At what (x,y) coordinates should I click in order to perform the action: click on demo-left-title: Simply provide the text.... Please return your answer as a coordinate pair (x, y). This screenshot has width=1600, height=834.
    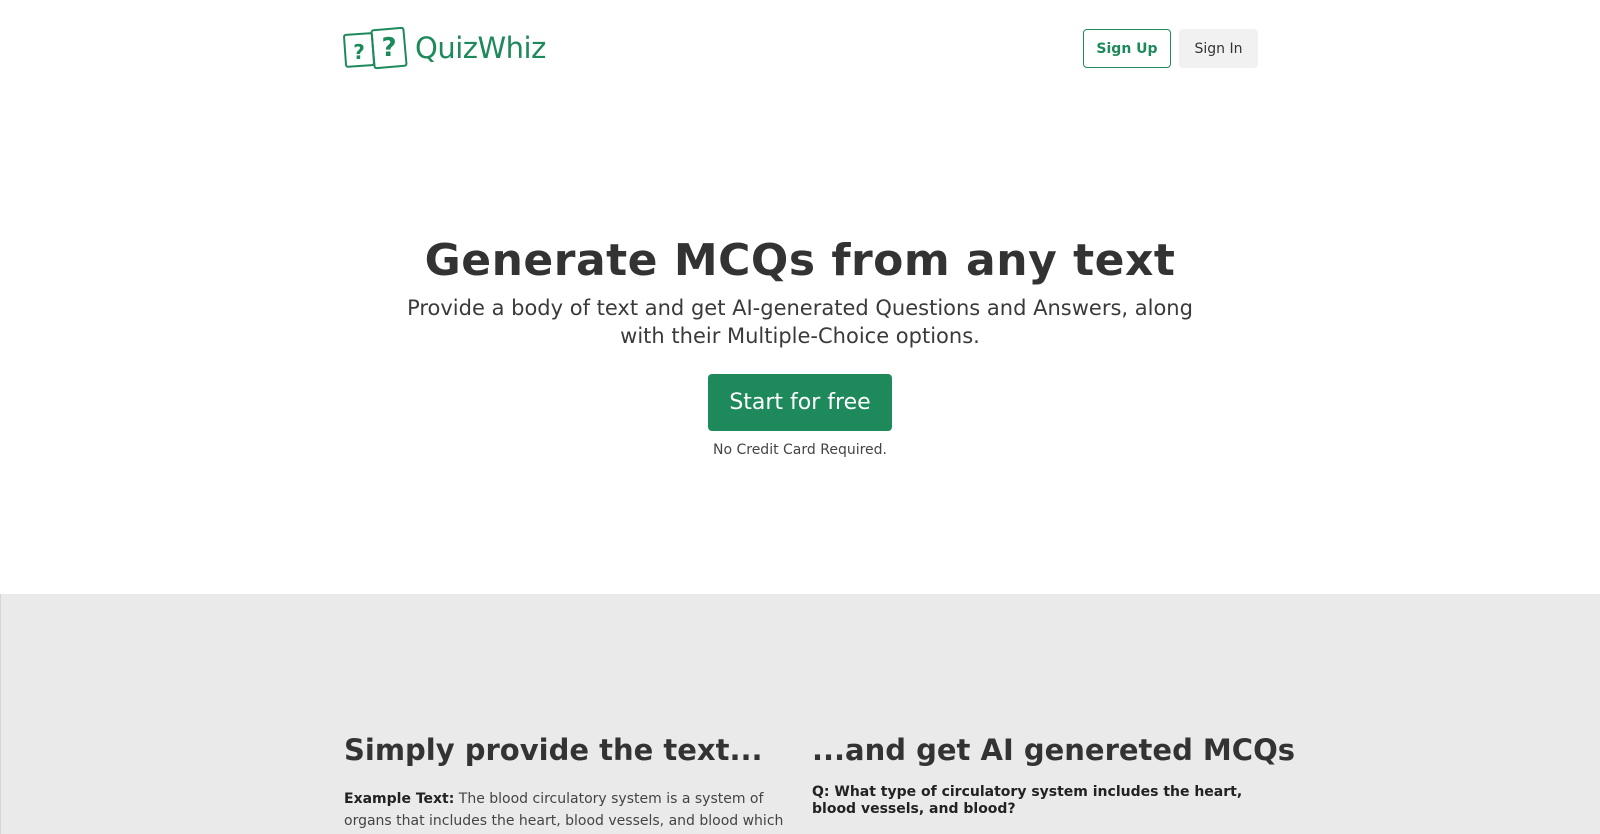
    Looking at the image, I should click on (553, 750).